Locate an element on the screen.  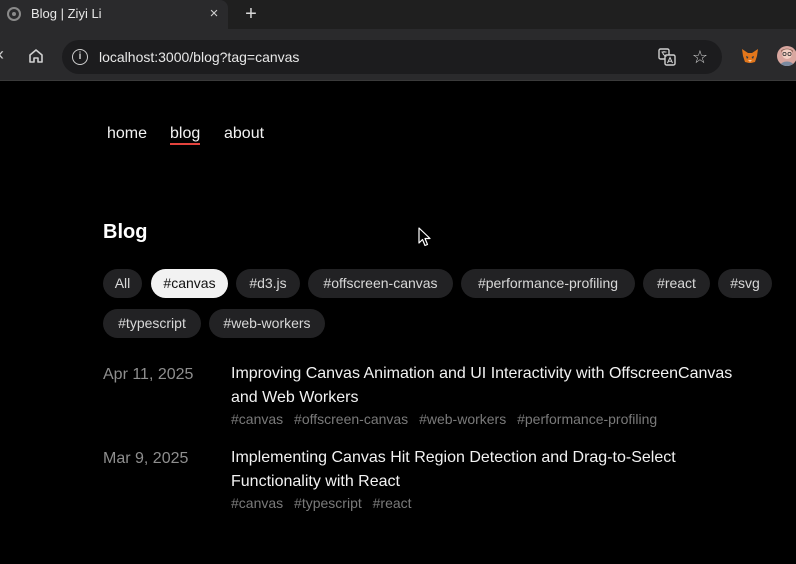
profile-avatar-icon is located at coordinates (786, 56).